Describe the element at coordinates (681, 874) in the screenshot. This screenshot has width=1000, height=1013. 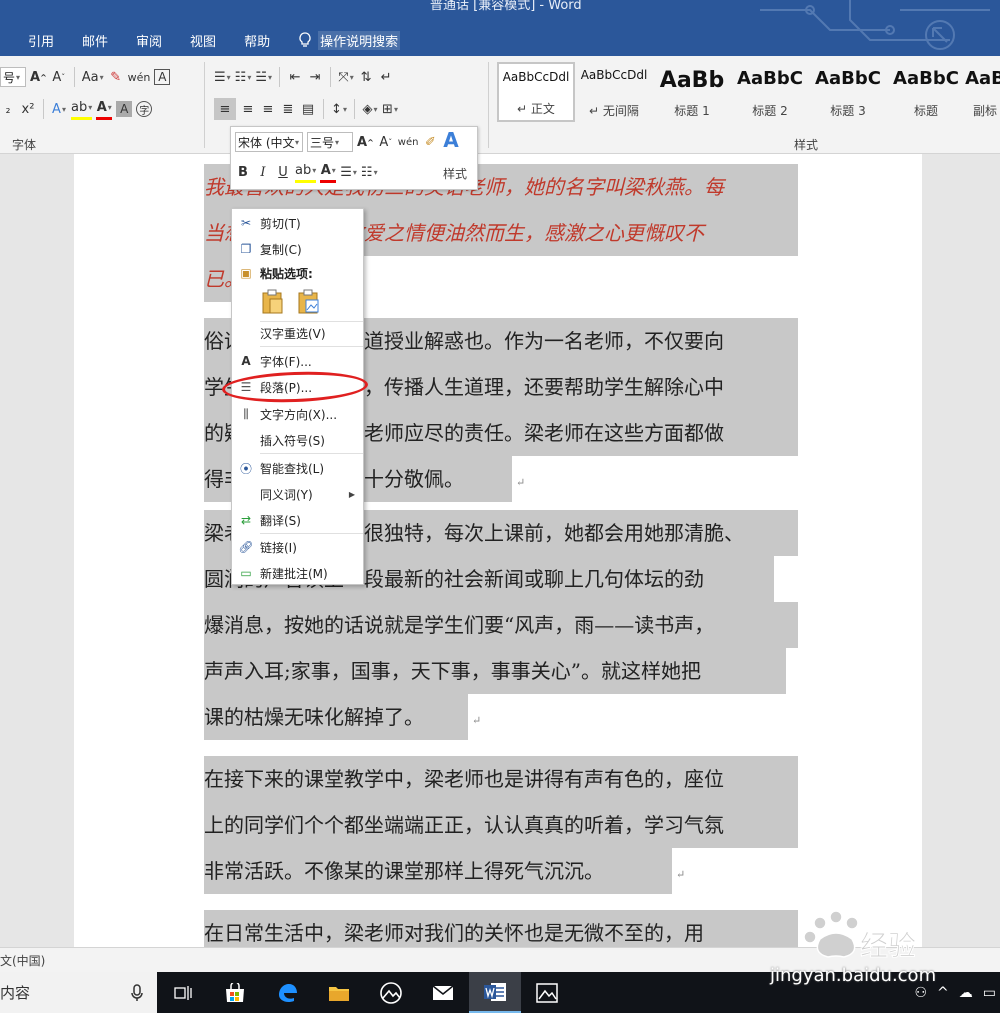
I see `paragraph-mark: ↵` at that location.